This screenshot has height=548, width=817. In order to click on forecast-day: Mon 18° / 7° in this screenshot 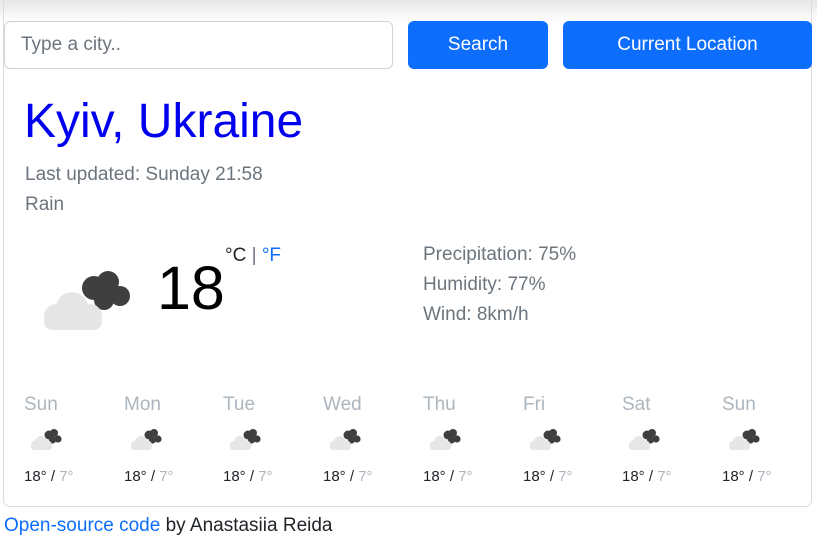, I will do `click(169, 443)`.